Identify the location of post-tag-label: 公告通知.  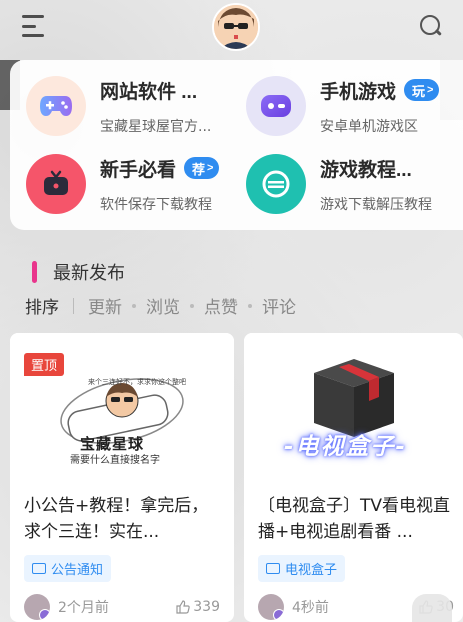
(77, 570).